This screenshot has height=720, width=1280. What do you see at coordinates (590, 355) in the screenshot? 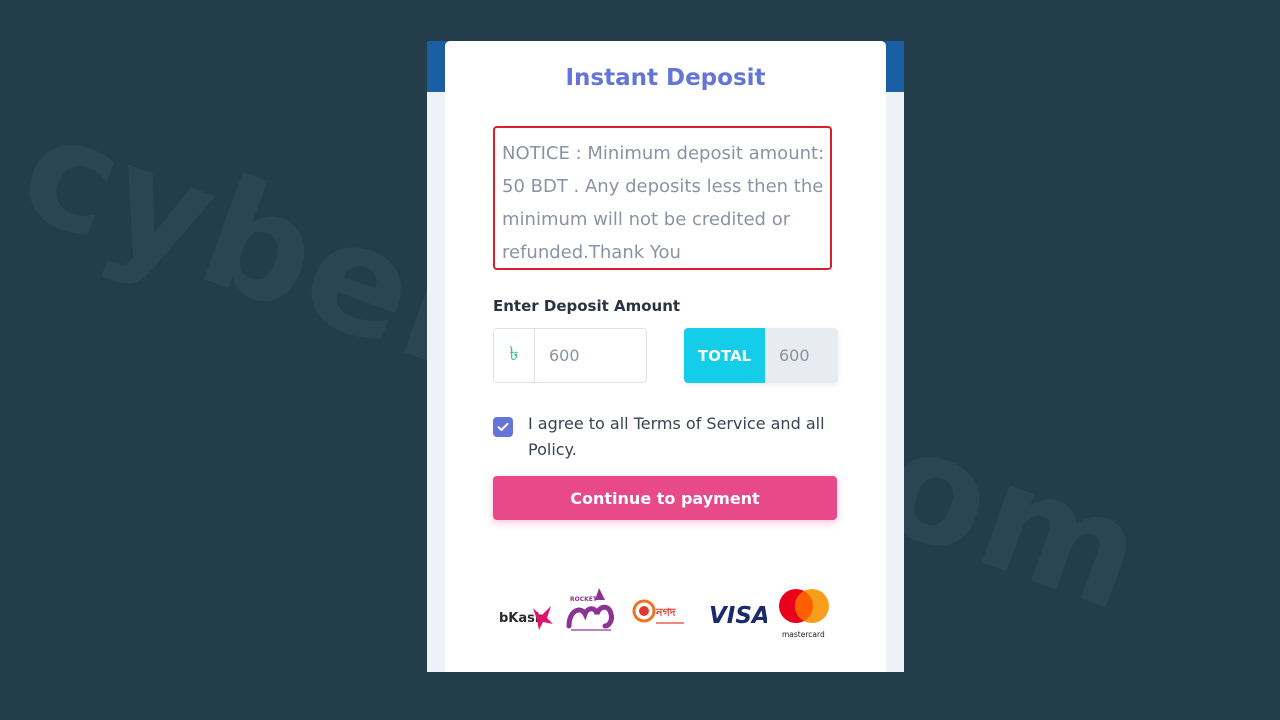
I see `deposit-amount-input` at bounding box center [590, 355].